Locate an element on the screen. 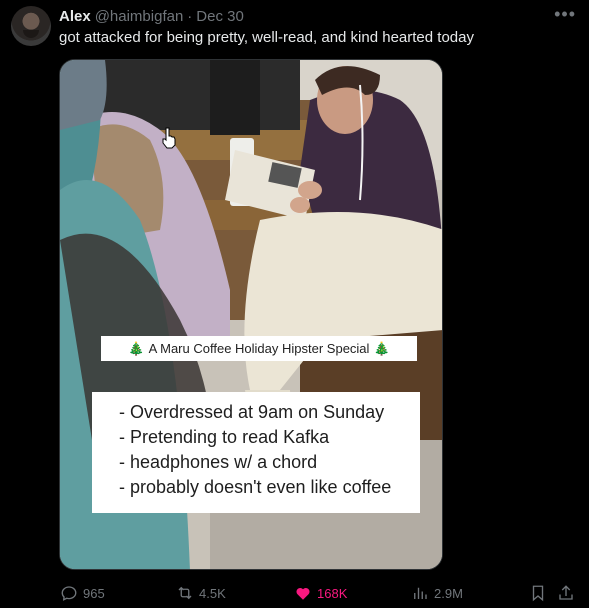  like-count: 168K is located at coordinates (332, 593).